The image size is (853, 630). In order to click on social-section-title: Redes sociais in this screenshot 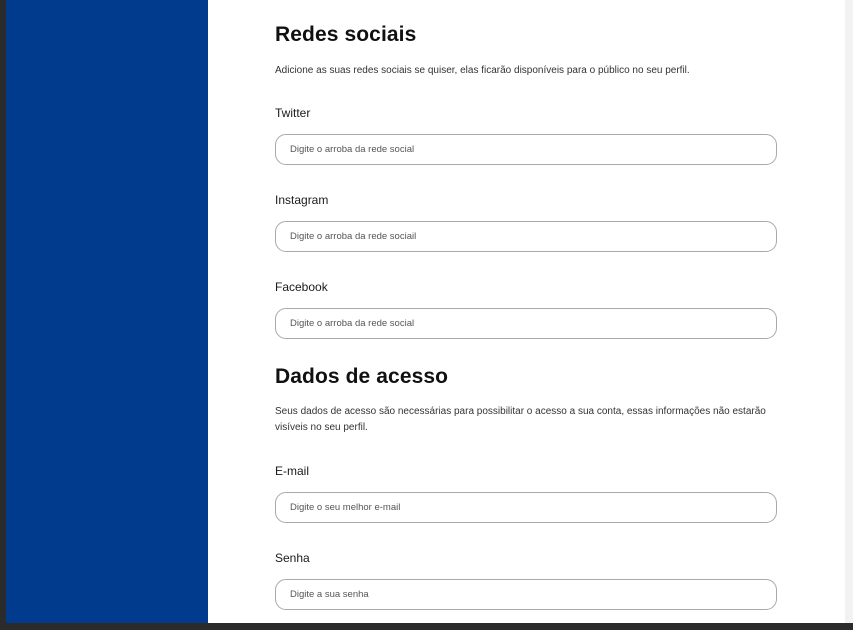, I will do `click(346, 34)`.